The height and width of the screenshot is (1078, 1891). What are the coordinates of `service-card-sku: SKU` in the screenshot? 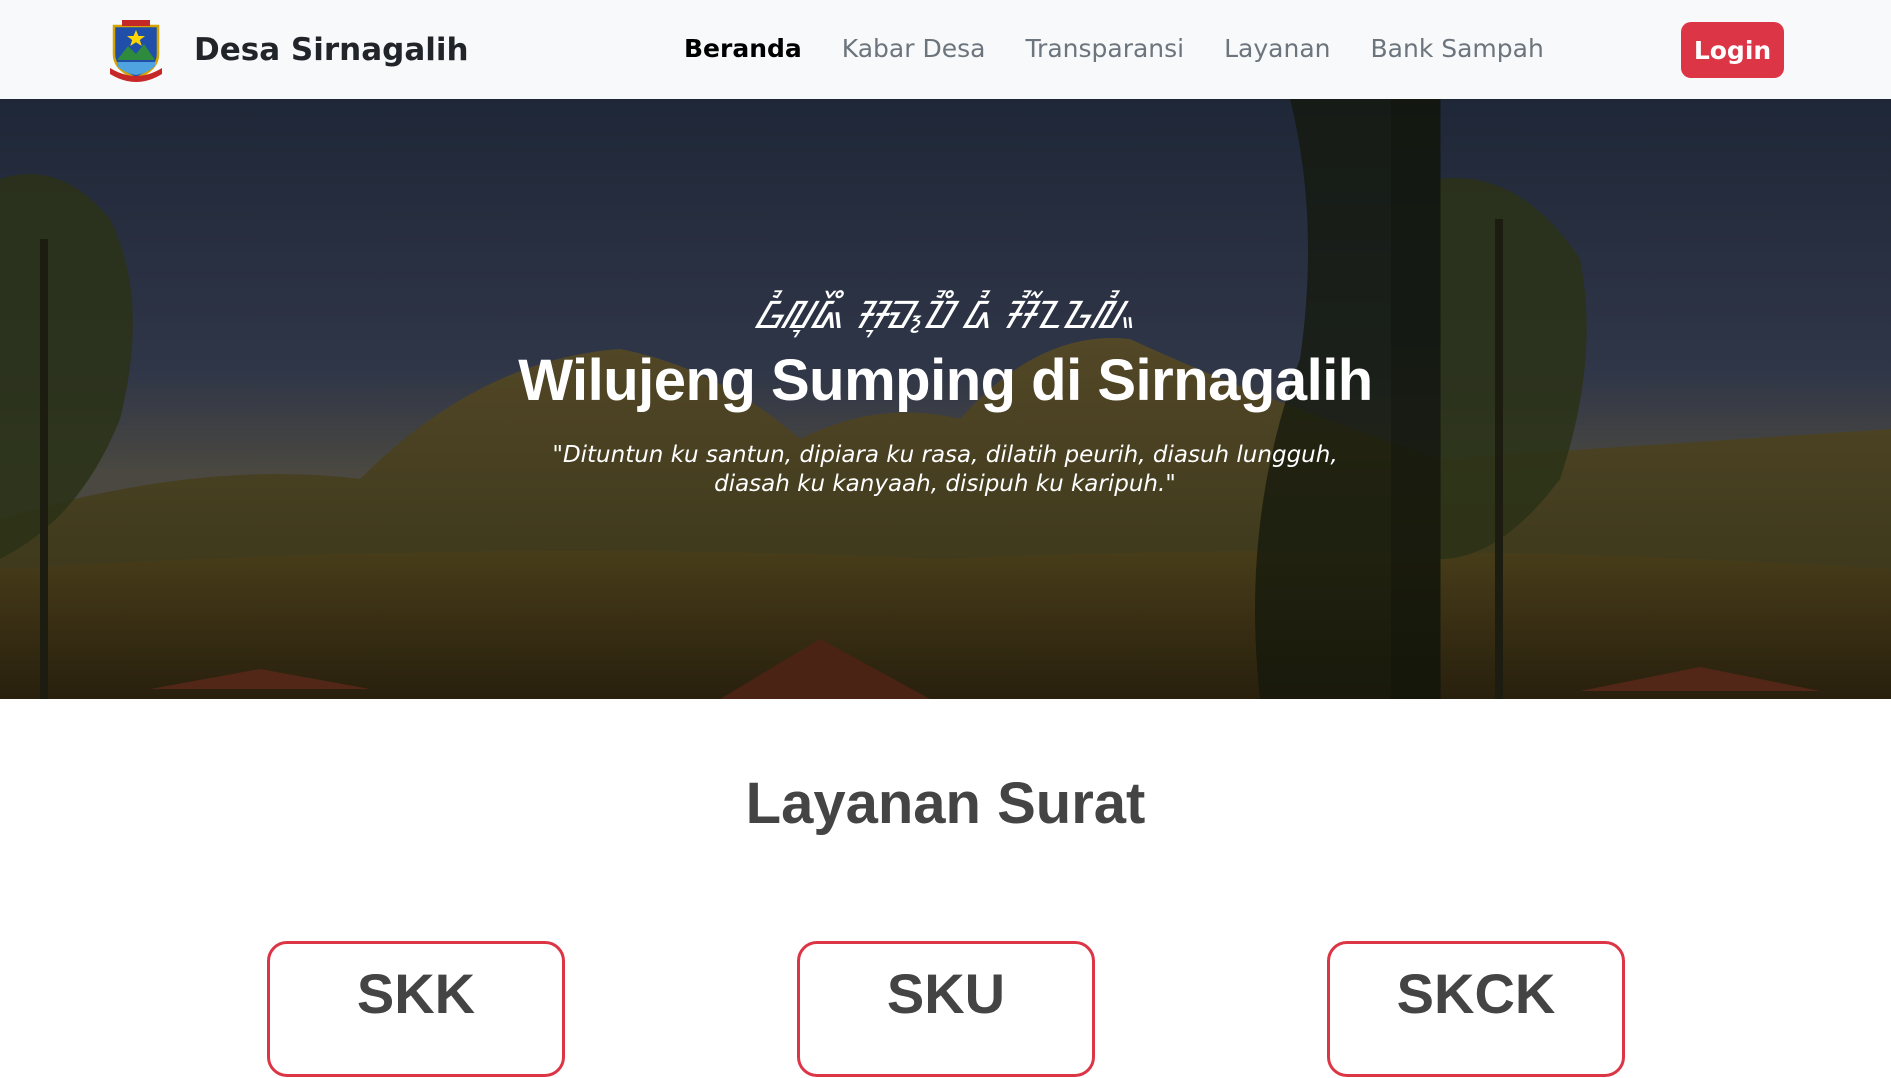 It's located at (946, 1009).